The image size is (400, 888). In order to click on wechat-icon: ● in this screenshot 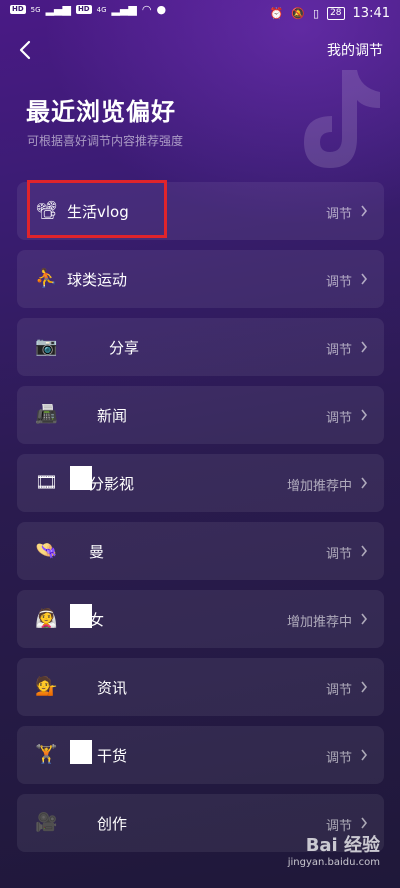, I will do `click(161, 9)`.